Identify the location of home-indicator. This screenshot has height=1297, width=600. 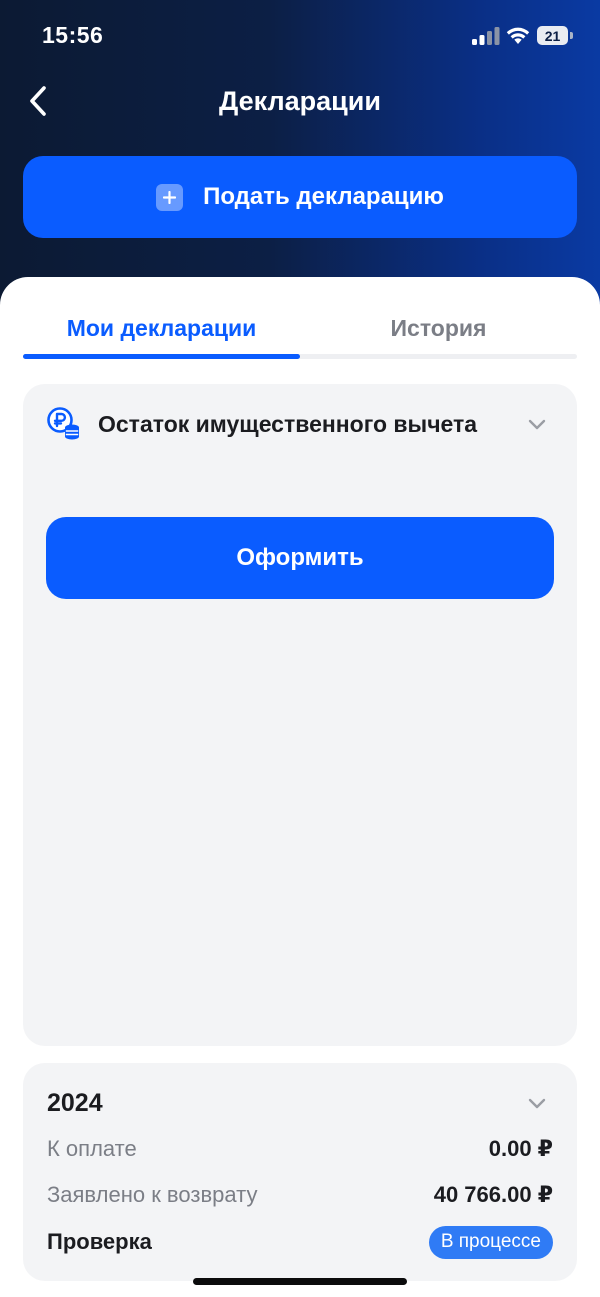
(300, 1281).